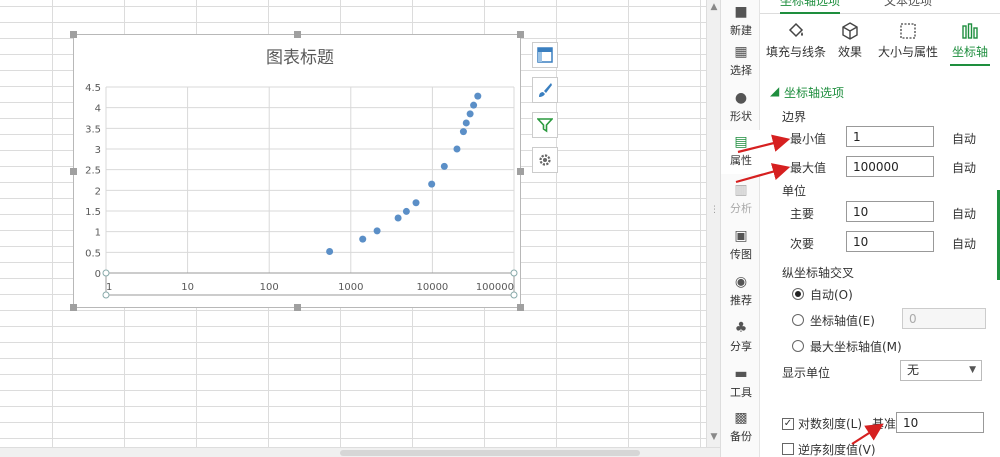 The width and height of the screenshot is (1000, 457). Describe the element at coordinates (741, 292) in the screenshot. I see `sidebar-item-recommend: ◉ 推荐` at that location.